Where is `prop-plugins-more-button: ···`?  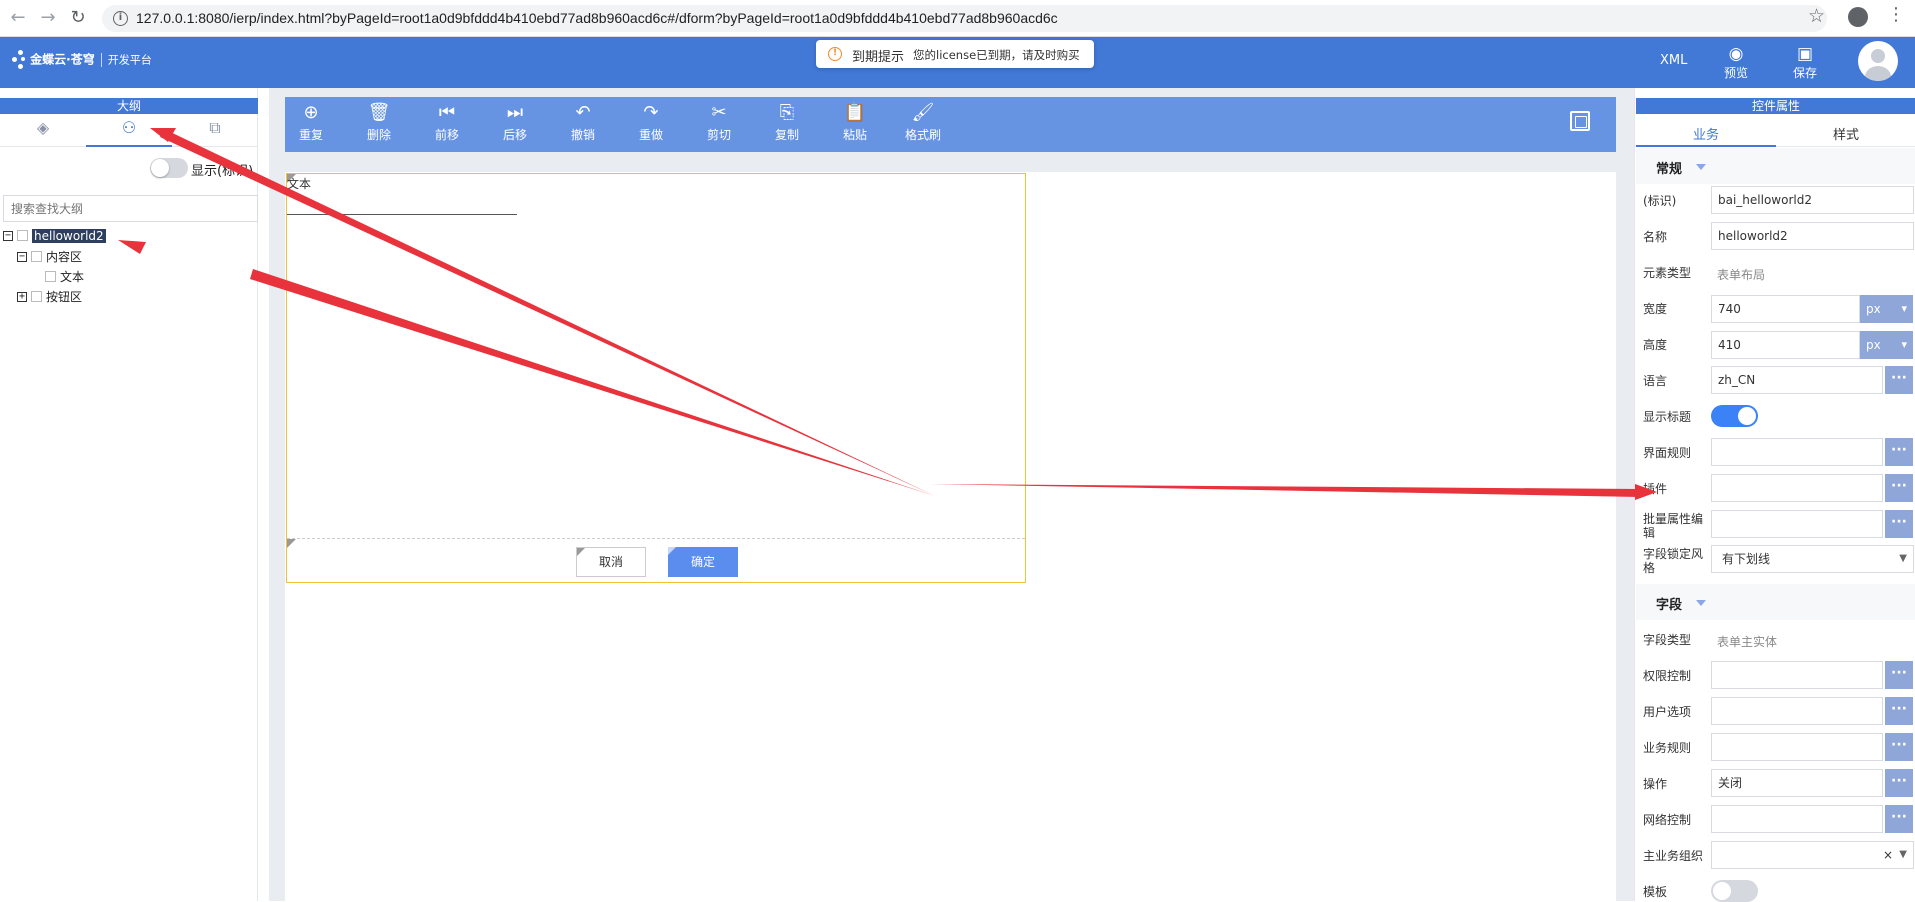
prop-plugins-more-button: ··· is located at coordinates (1899, 488).